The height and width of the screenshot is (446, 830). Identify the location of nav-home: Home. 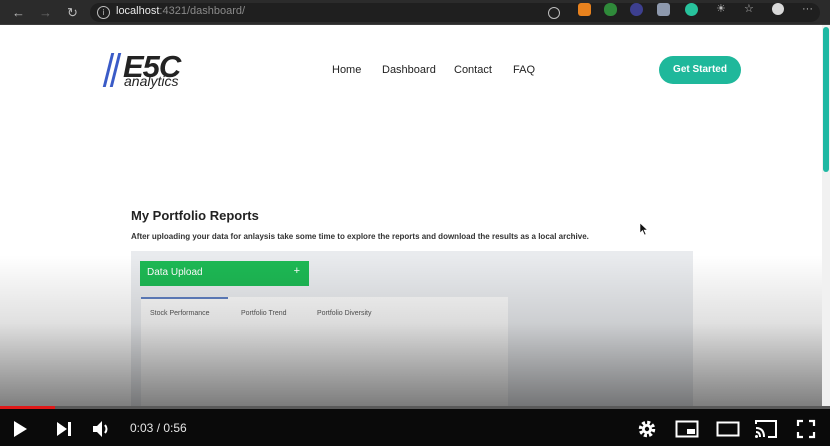
(346, 70).